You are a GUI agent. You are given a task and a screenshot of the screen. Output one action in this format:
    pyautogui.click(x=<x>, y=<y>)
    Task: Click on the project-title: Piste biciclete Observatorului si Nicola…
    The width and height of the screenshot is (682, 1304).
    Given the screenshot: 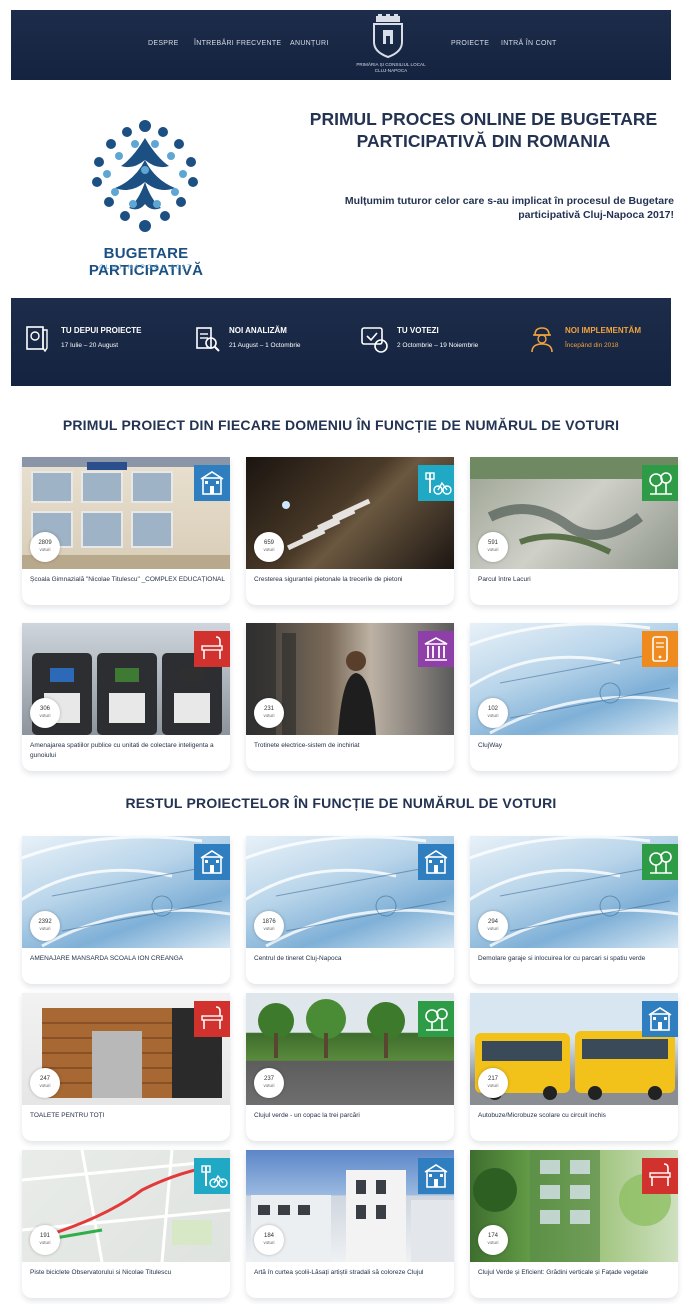 What is the action you would take?
    pyautogui.click(x=128, y=1273)
    